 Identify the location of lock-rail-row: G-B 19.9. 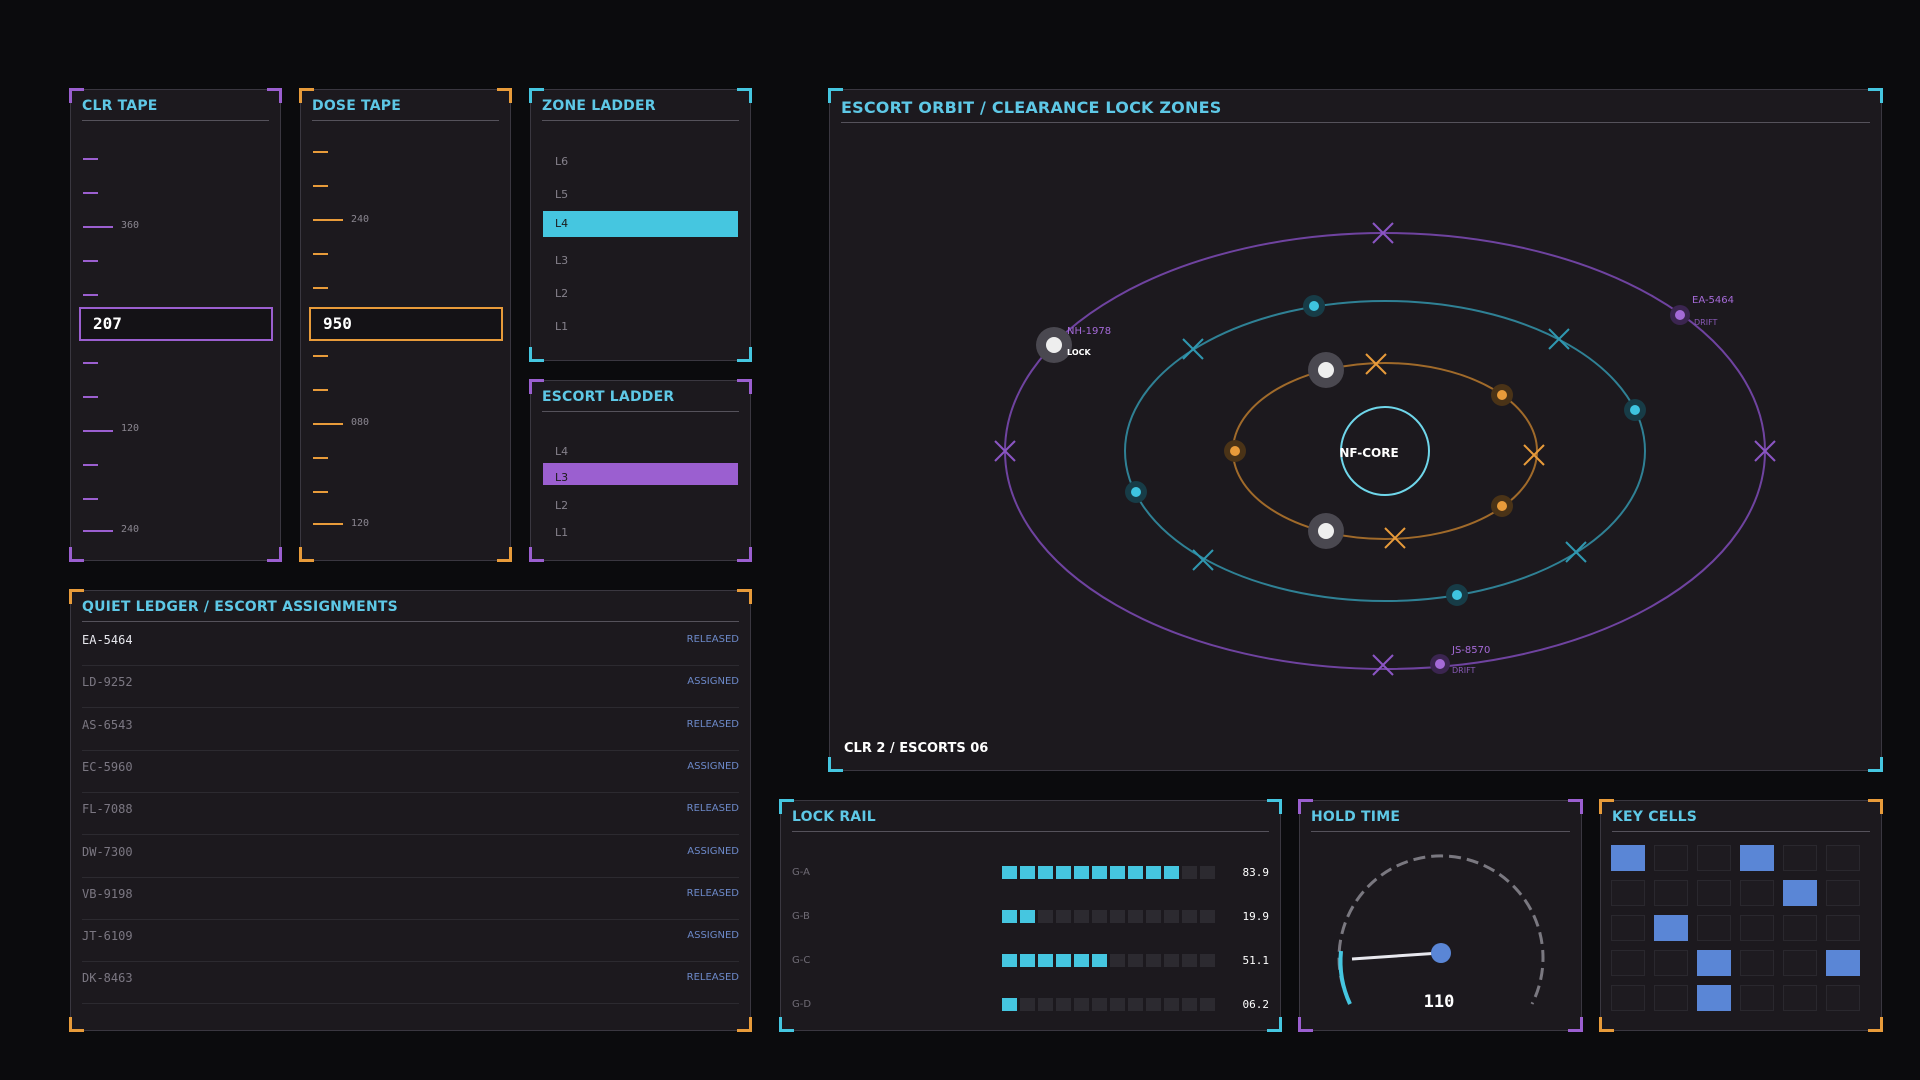
(1030, 917).